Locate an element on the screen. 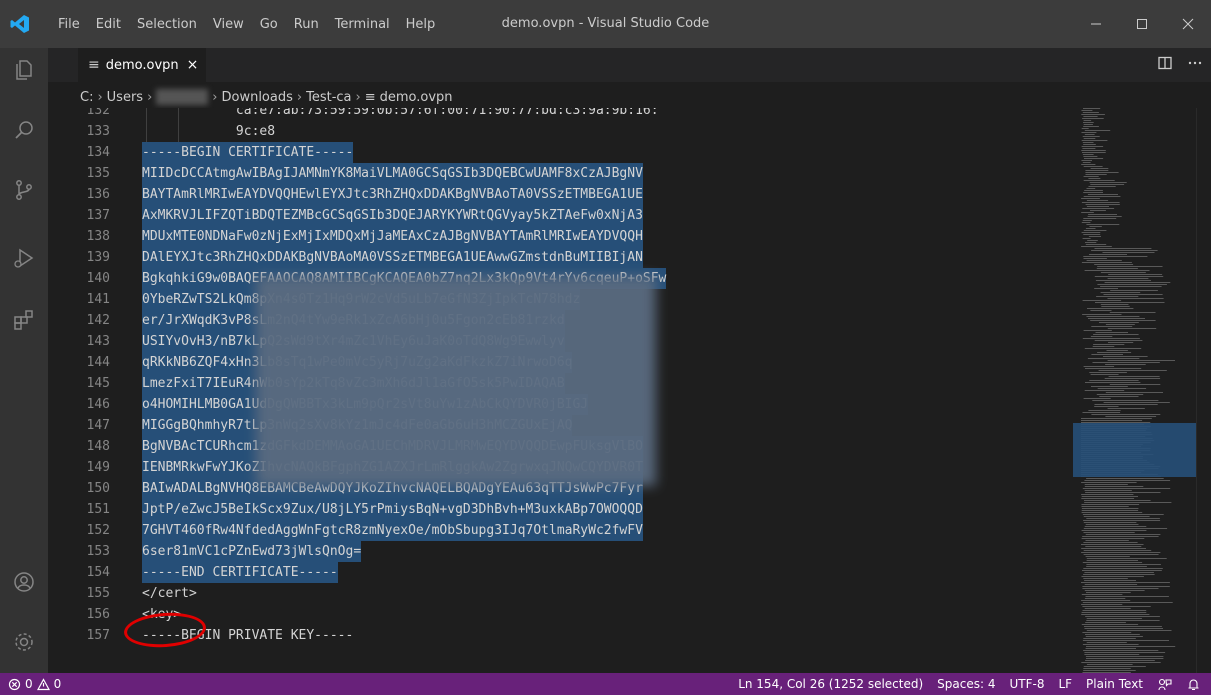 The height and width of the screenshot is (695, 1211). vertical-scrollbar is located at coordinates (1203, 390).